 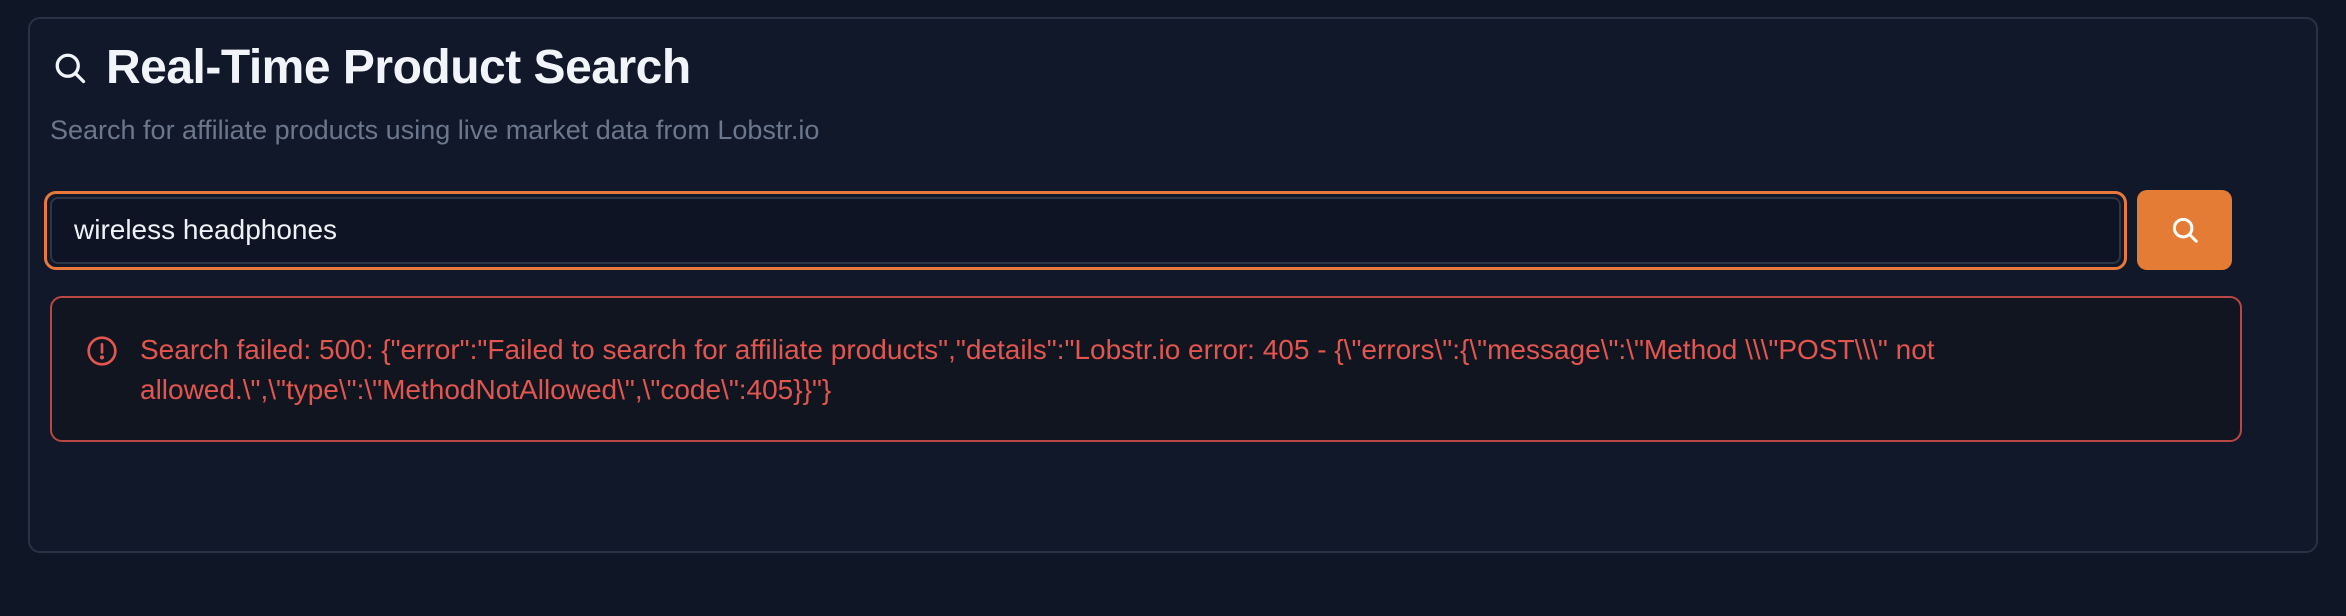 I want to click on page-title: Real-Time Product Search, so click(x=398, y=67).